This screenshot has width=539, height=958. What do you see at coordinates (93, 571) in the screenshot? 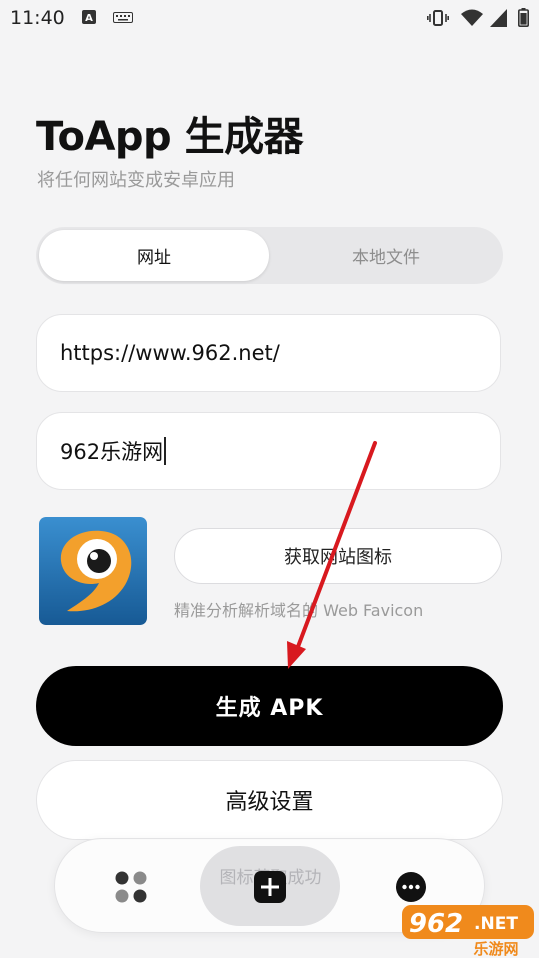
I see `962-logo-icon` at bounding box center [93, 571].